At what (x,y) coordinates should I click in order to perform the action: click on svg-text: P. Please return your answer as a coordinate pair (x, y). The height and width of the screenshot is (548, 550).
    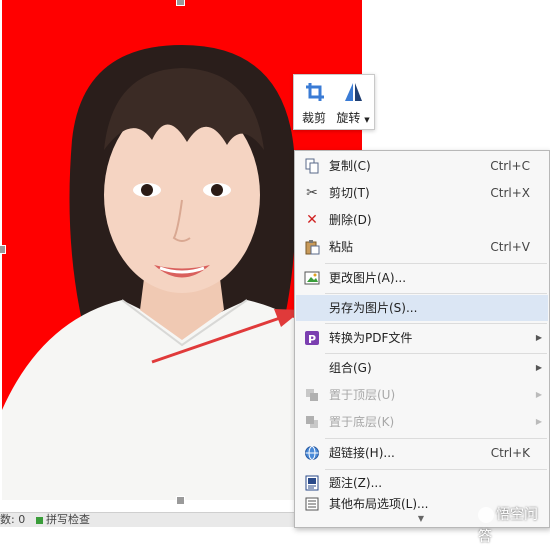
    Looking at the image, I should click on (312, 339).